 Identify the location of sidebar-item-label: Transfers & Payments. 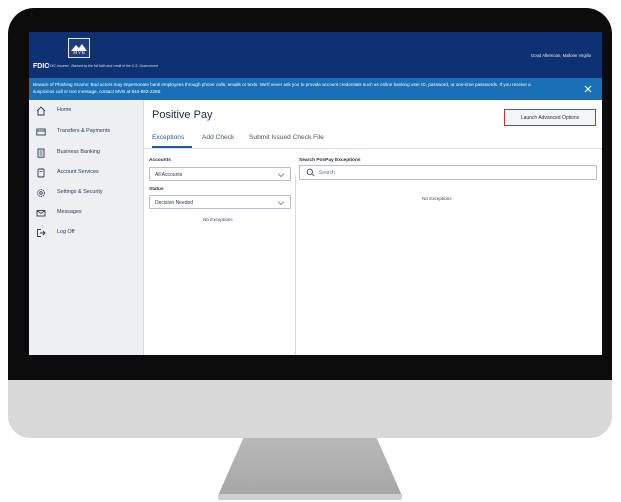
(84, 131).